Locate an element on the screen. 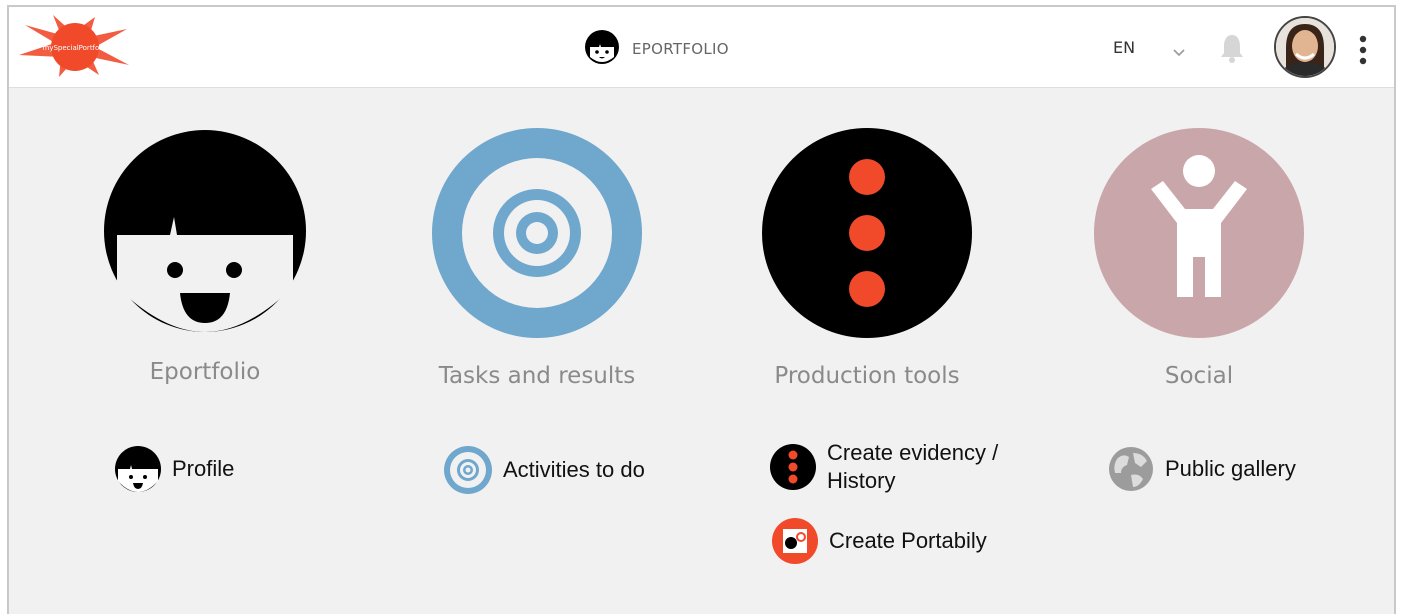  link-label-line1: Create evidency / is located at coordinates (913, 452).